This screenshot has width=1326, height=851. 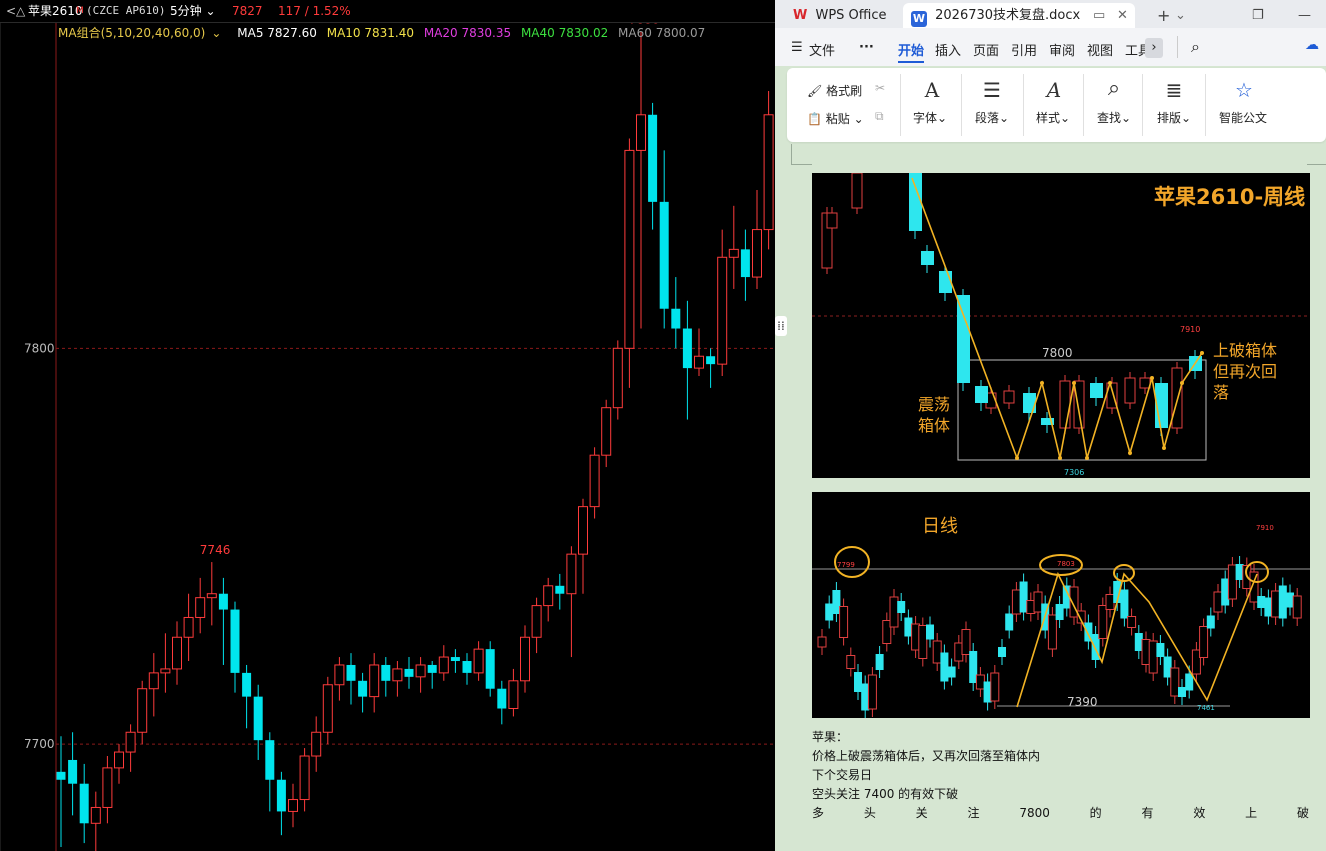 What do you see at coordinates (866, 47) in the screenshot?
I see `more-icon: ···` at bounding box center [866, 47].